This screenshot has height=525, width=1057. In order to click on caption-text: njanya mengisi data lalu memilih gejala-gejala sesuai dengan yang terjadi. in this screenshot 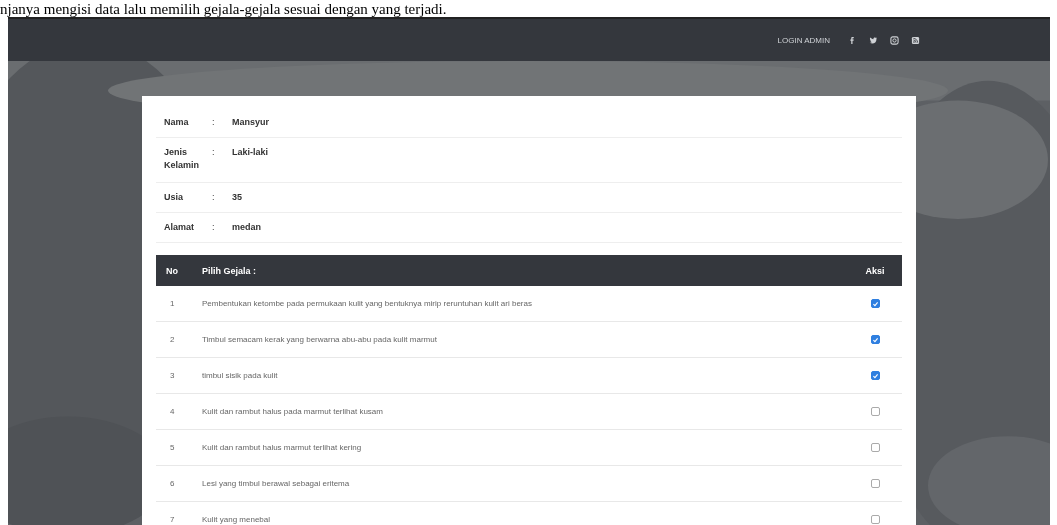, I will do `click(224, 8)`.